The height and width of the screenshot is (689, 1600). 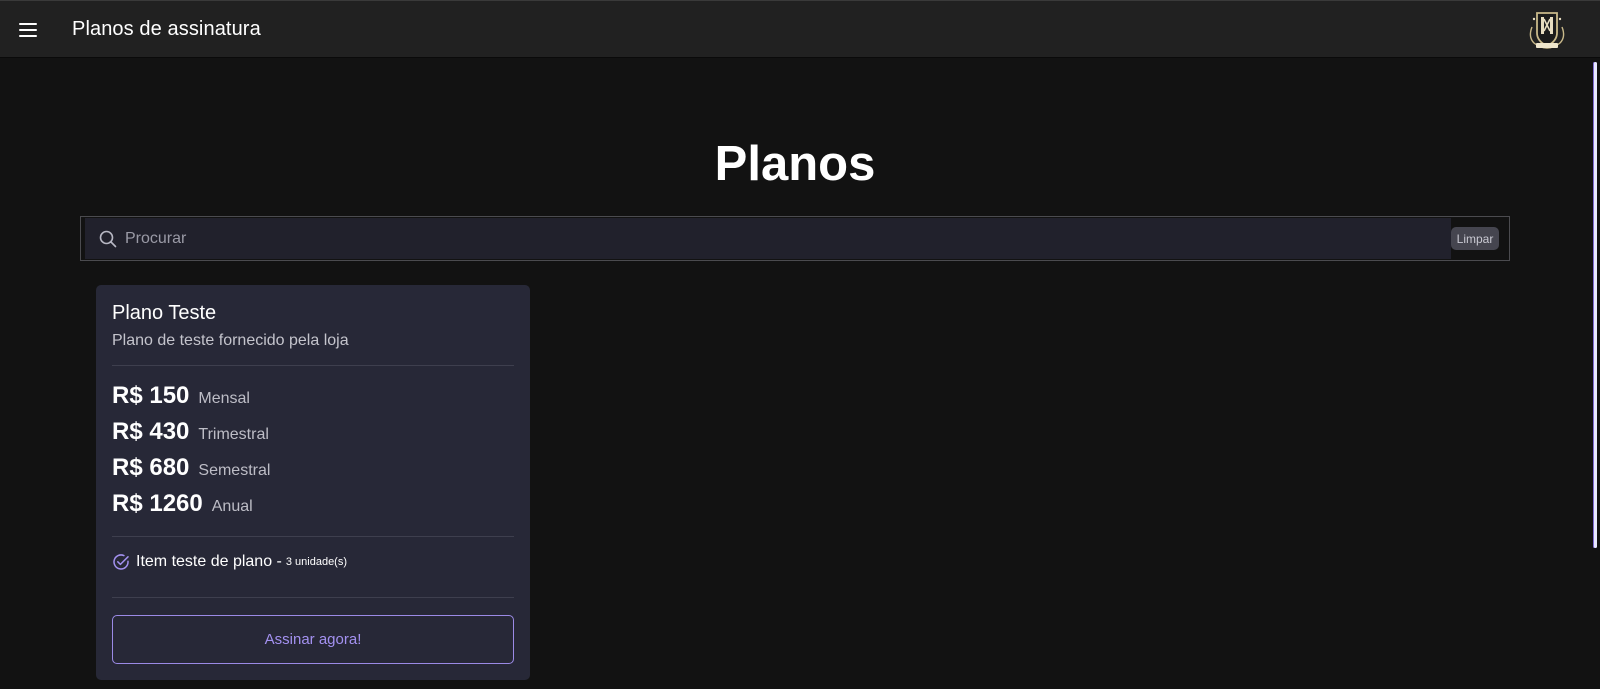 I want to click on price-row-semiannual: R$ 680 Semestral, so click(x=191, y=468).